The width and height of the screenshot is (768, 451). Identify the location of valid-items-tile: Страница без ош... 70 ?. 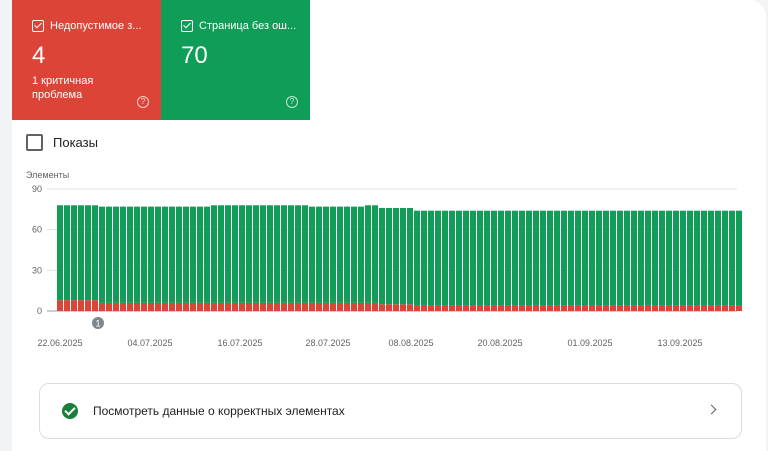
(235, 60).